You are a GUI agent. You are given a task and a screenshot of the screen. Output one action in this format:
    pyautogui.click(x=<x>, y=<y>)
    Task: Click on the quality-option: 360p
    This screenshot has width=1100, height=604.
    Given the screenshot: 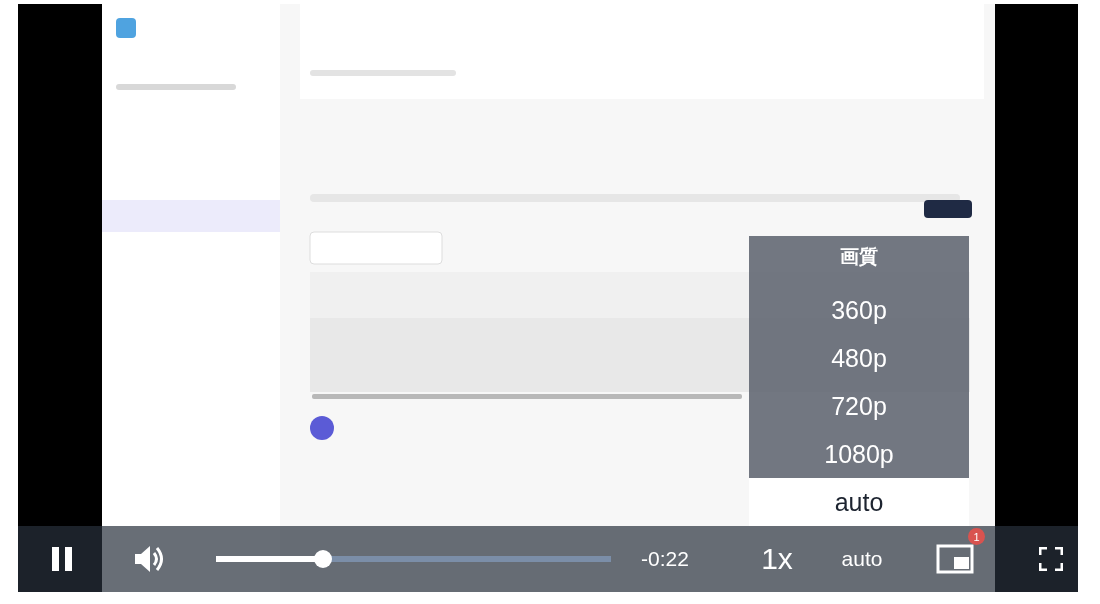 What is the action you would take?
    pyautogui.click(x=859, y=310)
    